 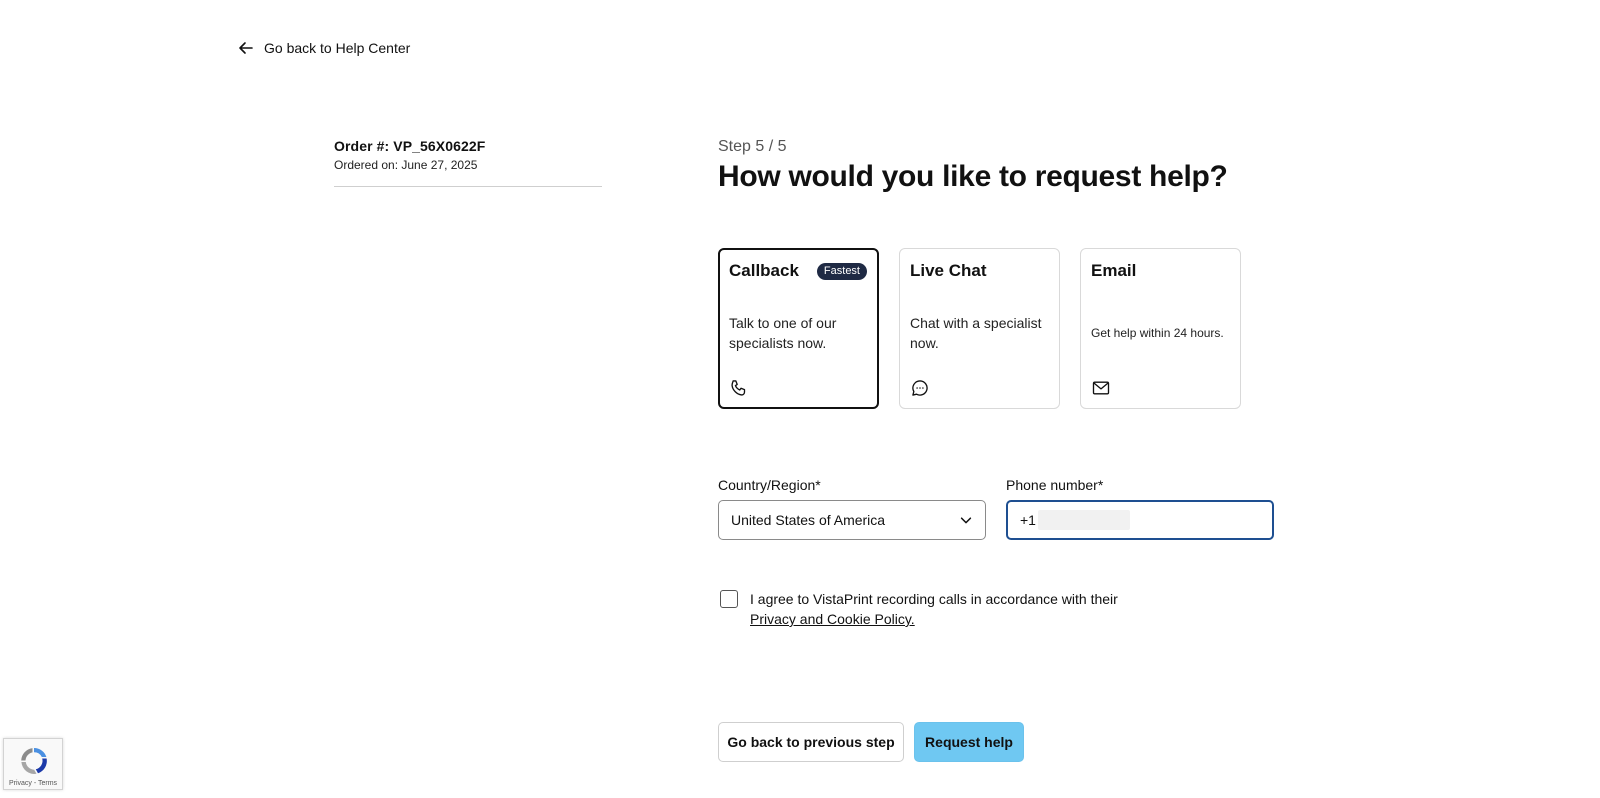 What do you see at coordinates (1055, 485) in the screenshot?
I see `phone-label: Phone number*` at bounding box center [1055, 485].